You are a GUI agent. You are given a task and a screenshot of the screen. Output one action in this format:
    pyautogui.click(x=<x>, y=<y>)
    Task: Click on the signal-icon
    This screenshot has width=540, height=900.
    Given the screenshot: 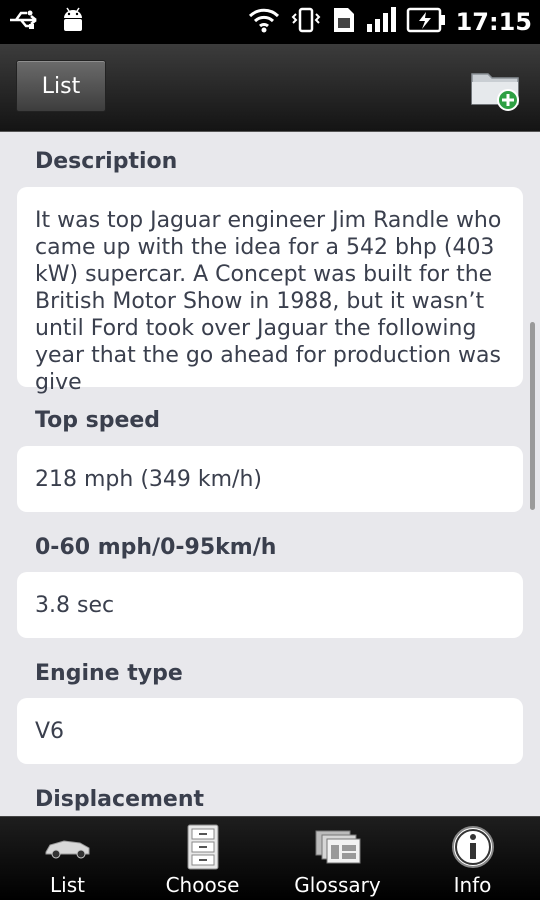 What is the action you would take?
    pyautogui.click(x=381, y=22)
    